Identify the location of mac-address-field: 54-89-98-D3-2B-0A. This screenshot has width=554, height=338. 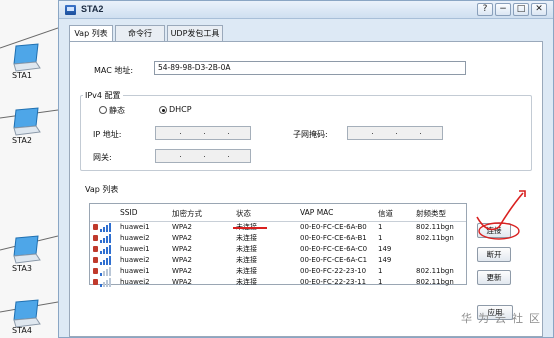
(310, 68).